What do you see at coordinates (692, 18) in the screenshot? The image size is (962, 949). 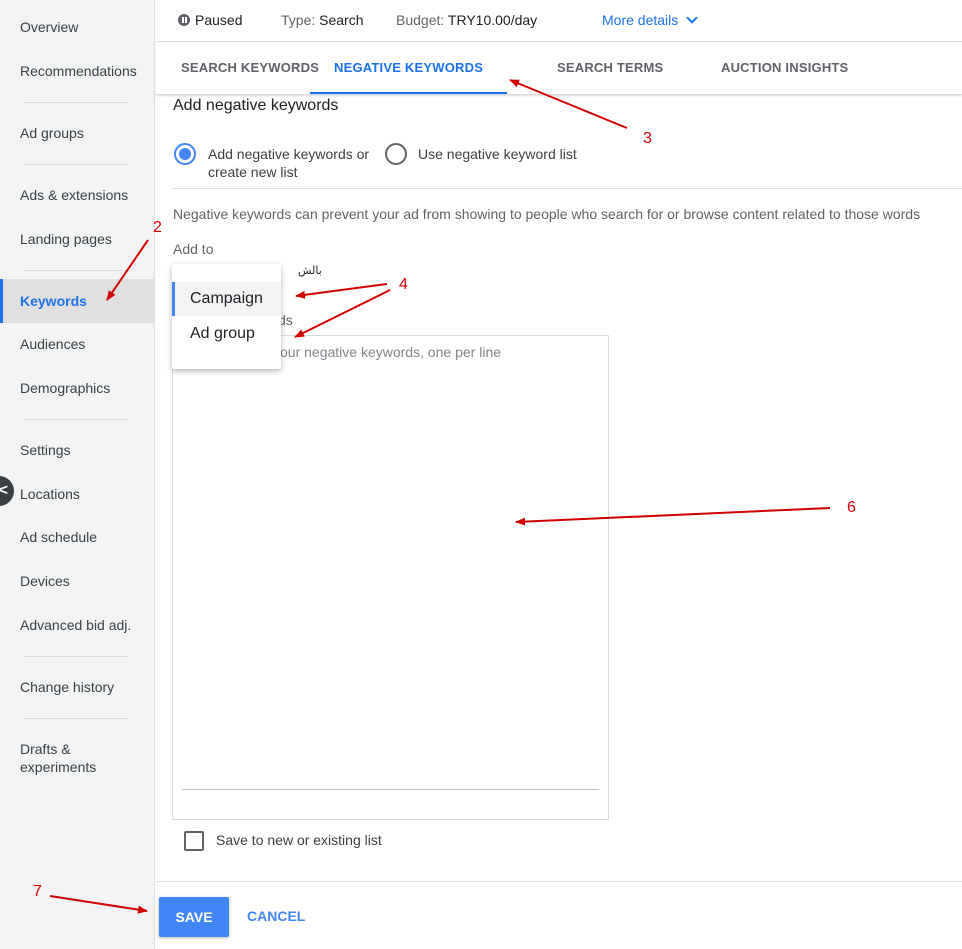 I see `chevron-down-icon` at bounding box center [692, 18].